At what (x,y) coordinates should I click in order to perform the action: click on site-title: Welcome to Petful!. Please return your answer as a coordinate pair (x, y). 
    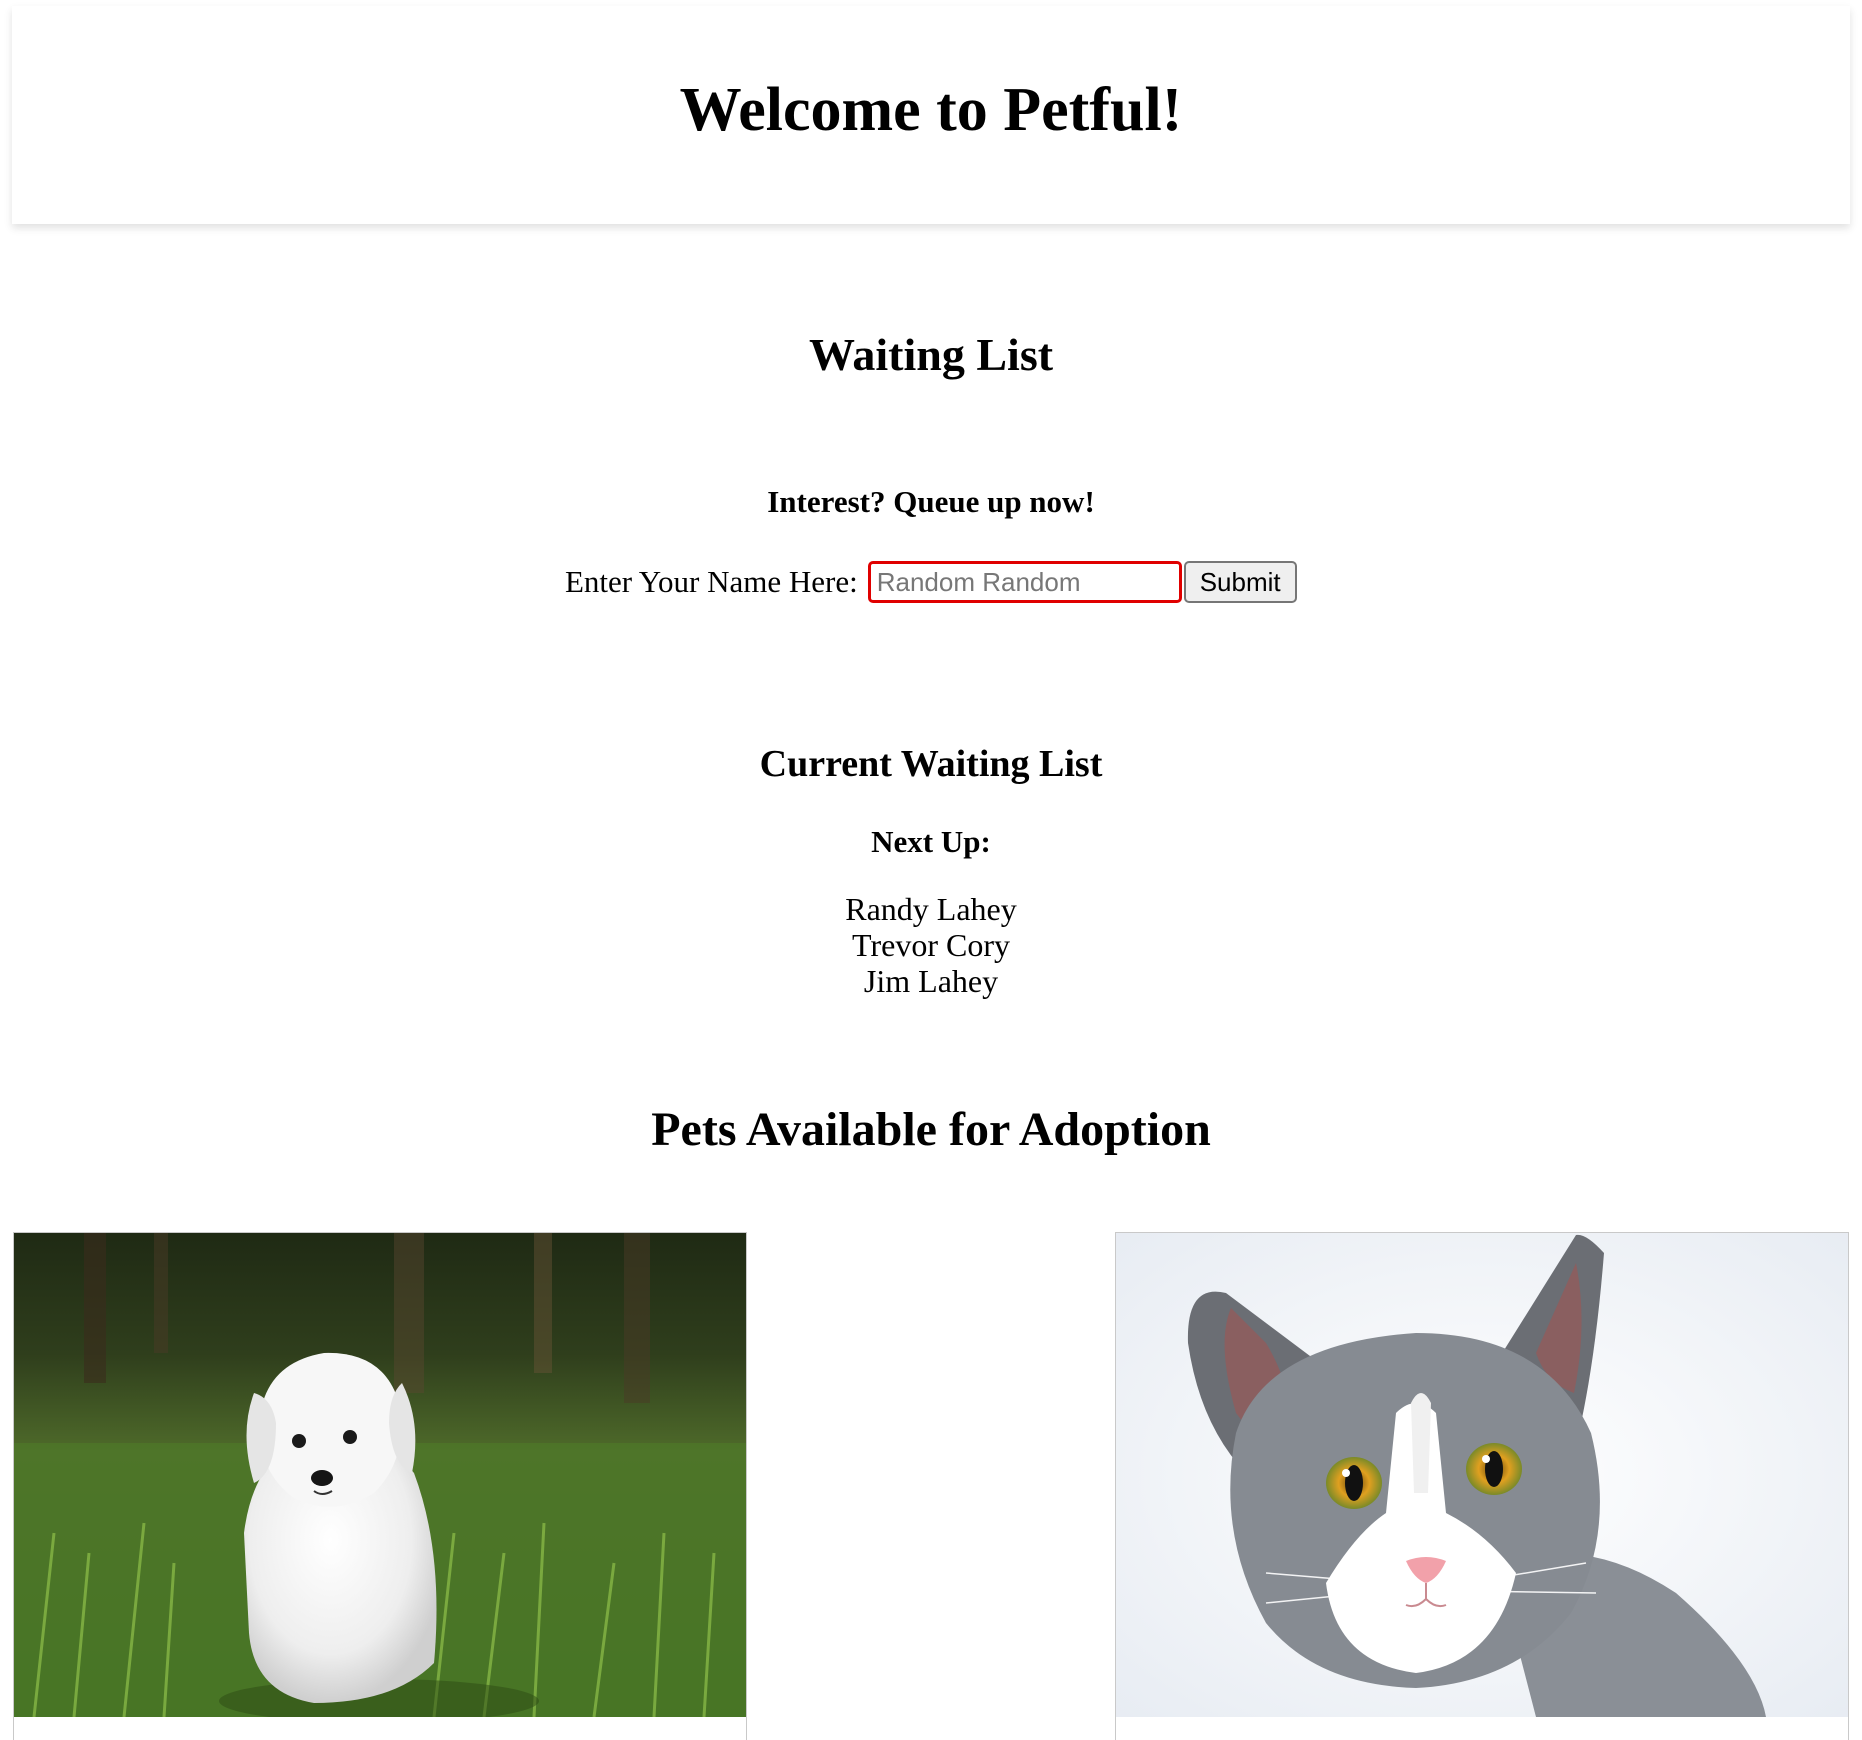
    Looking at the image, I should click on (931, 110).